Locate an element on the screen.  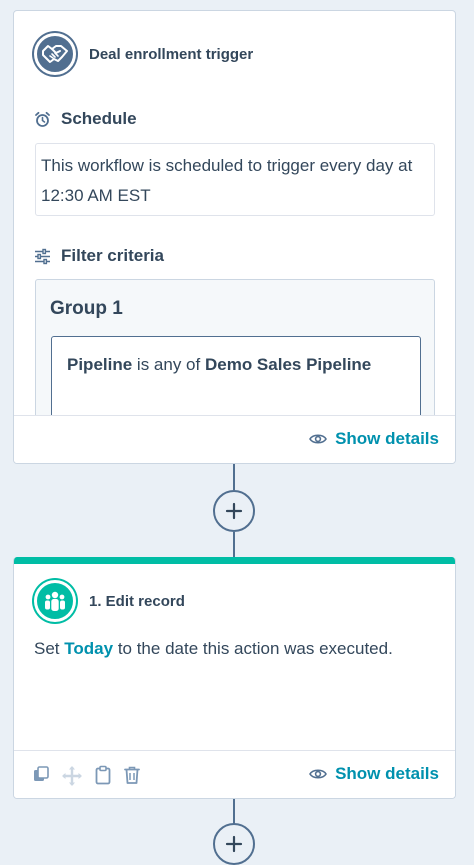
trigger-title: Deal enrollment trigger is located at coordinates (171, 54).